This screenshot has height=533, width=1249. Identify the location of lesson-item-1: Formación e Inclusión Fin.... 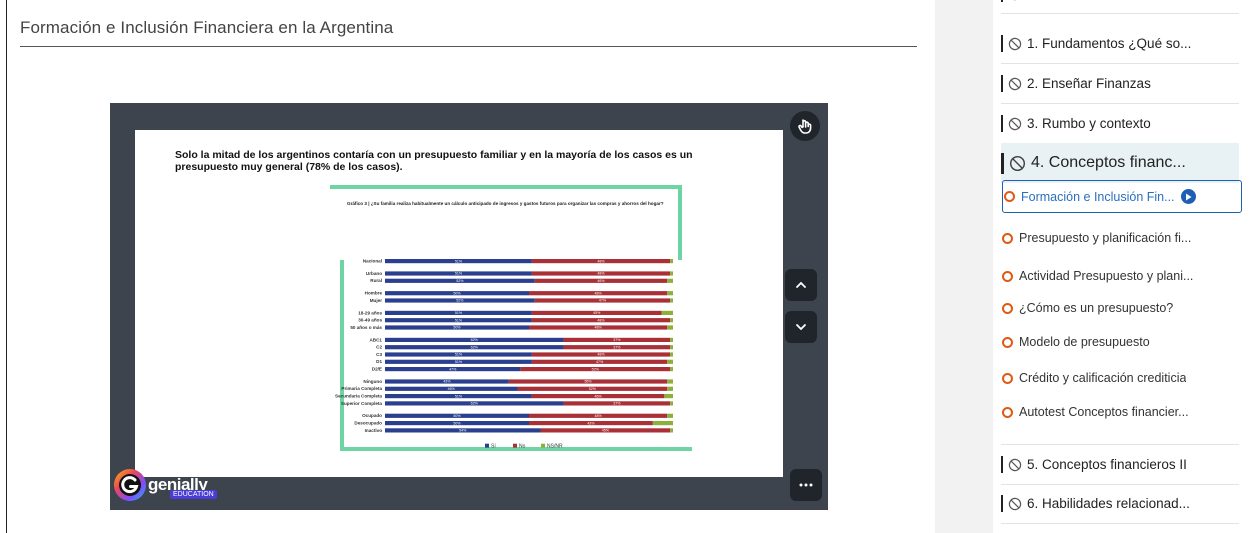
(1122, 196).